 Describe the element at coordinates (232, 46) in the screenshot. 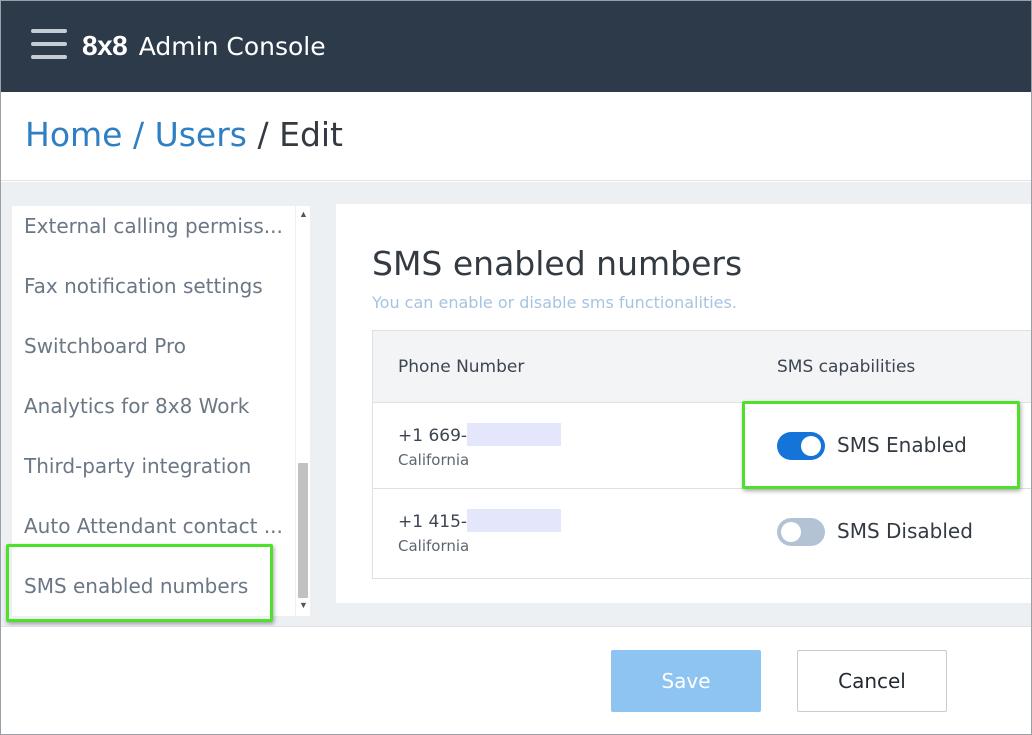

I see `app-title: Admin Console` at that location.